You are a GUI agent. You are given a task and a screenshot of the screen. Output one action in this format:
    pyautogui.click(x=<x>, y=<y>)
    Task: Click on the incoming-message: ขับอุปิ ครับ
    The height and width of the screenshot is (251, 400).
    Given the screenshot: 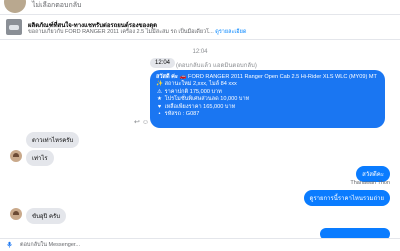 What is the action you would take?
    pyautogui.click(x=46, y=216)
    